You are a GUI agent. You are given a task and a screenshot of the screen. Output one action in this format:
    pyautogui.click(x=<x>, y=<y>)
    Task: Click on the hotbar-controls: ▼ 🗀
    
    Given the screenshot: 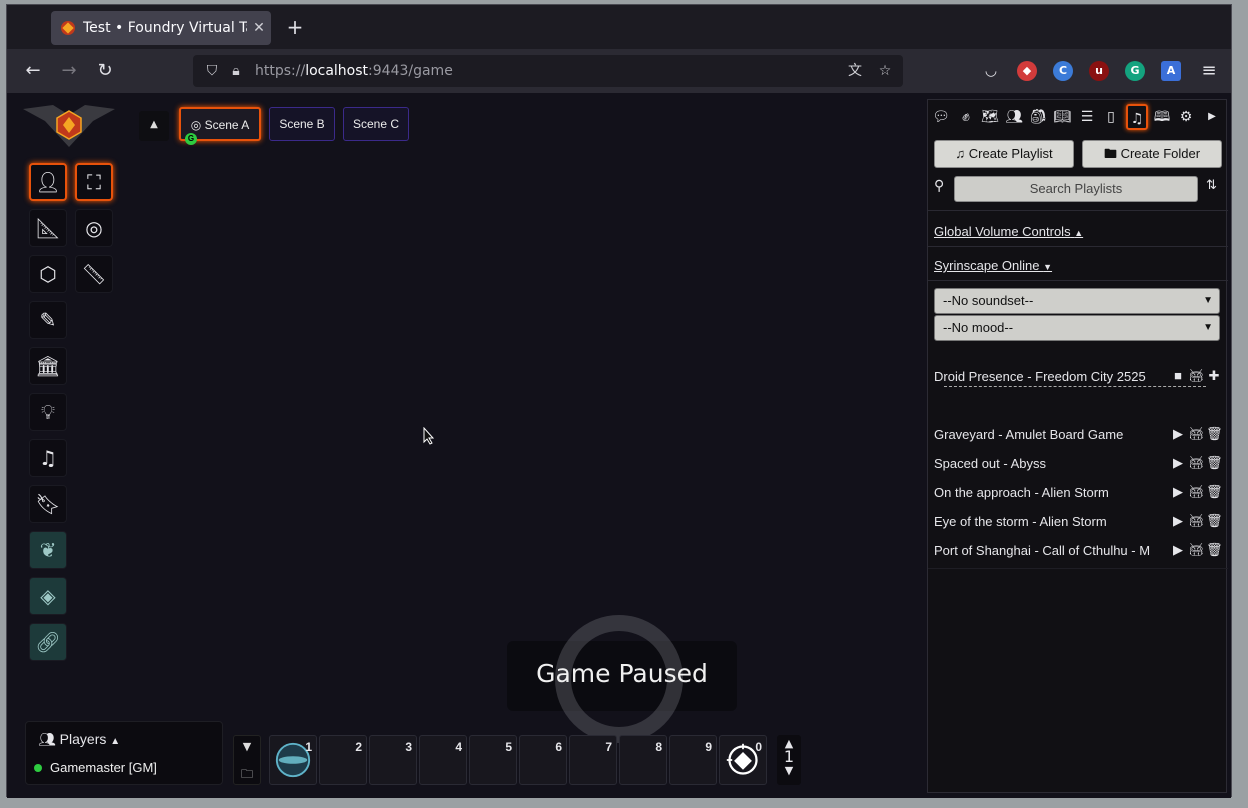 What is the action you would take?
    pyautogui.click(x=247, y=760)
    